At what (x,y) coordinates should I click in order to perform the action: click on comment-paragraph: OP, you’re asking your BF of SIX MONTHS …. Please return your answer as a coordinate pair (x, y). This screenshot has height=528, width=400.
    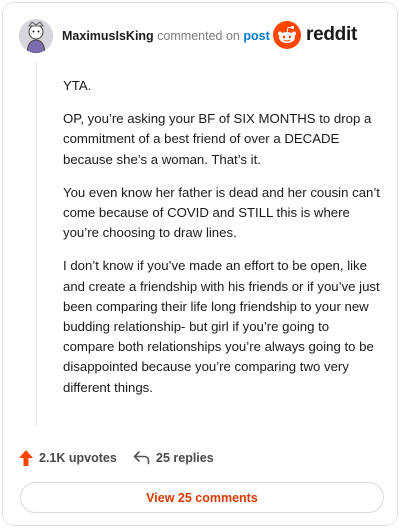
    Looking at the image, I should click on (217, 139).